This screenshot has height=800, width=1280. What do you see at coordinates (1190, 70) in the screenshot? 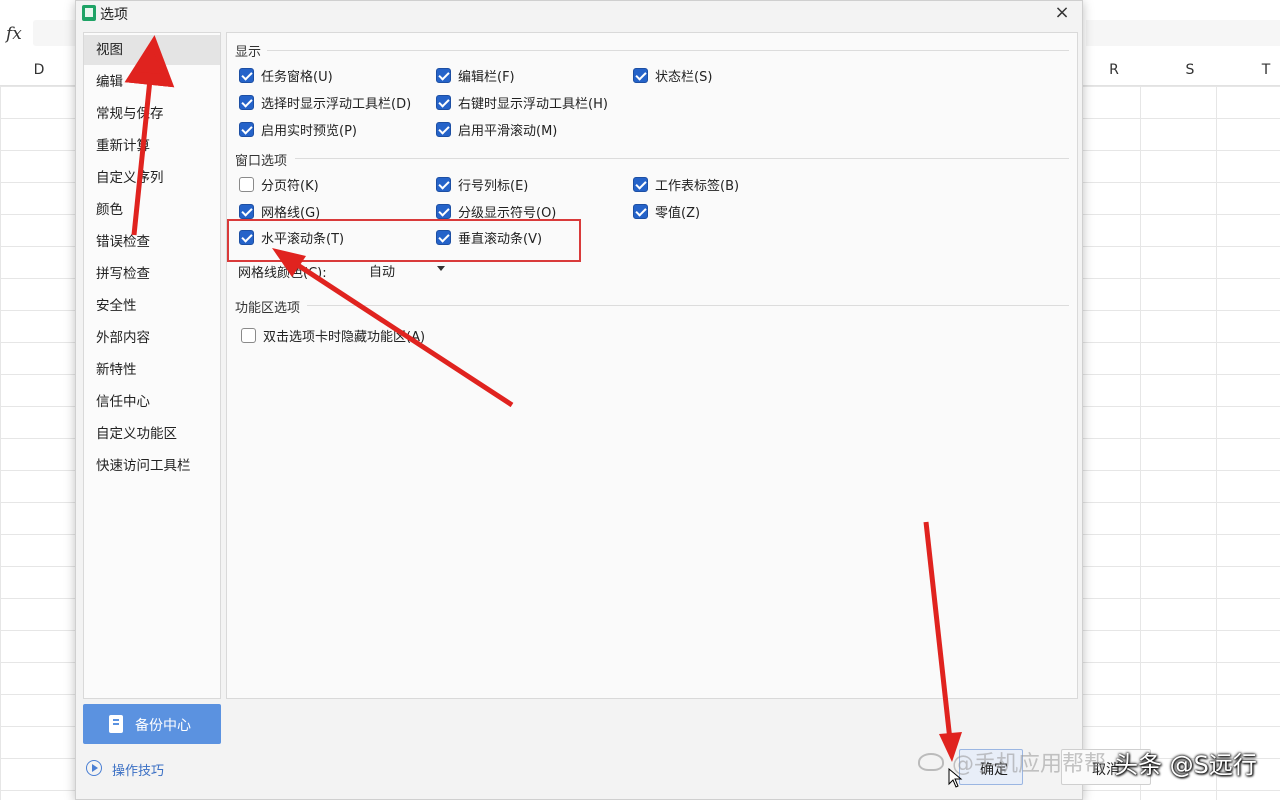
I see `column-header-s: S` at bounding box center [1190, 70].